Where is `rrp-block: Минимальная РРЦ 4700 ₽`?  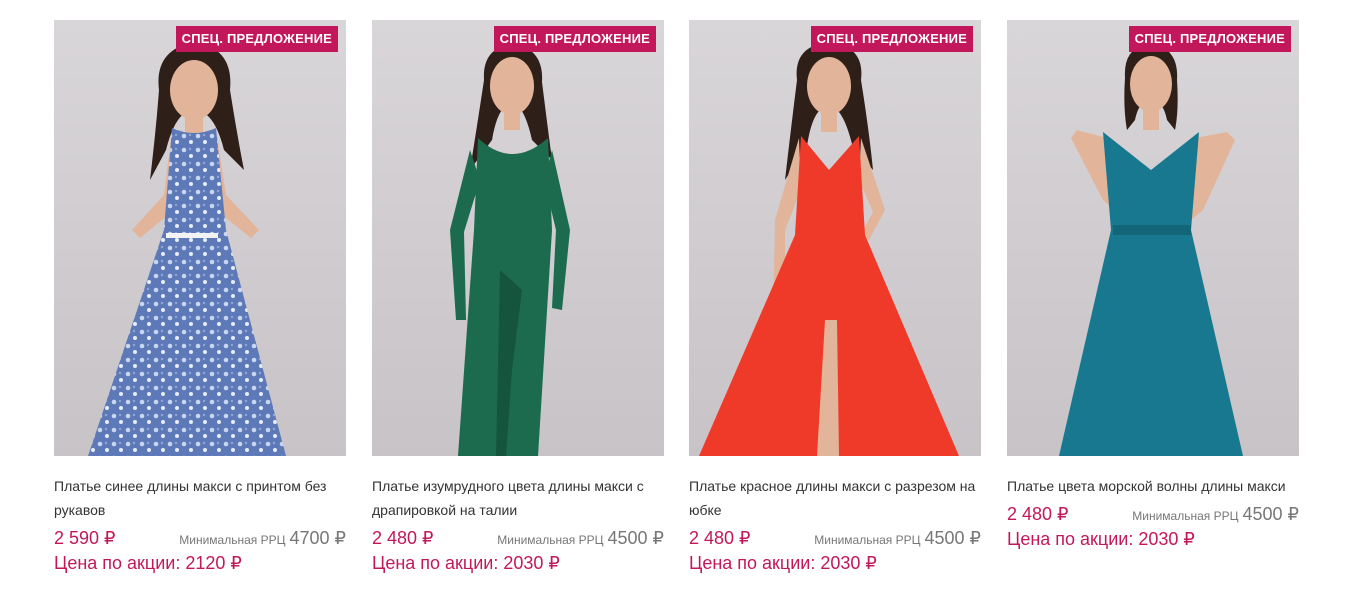
rrp-block: Минимальная РРЦ 4700 ₽ is located at coordinates (262, 538).